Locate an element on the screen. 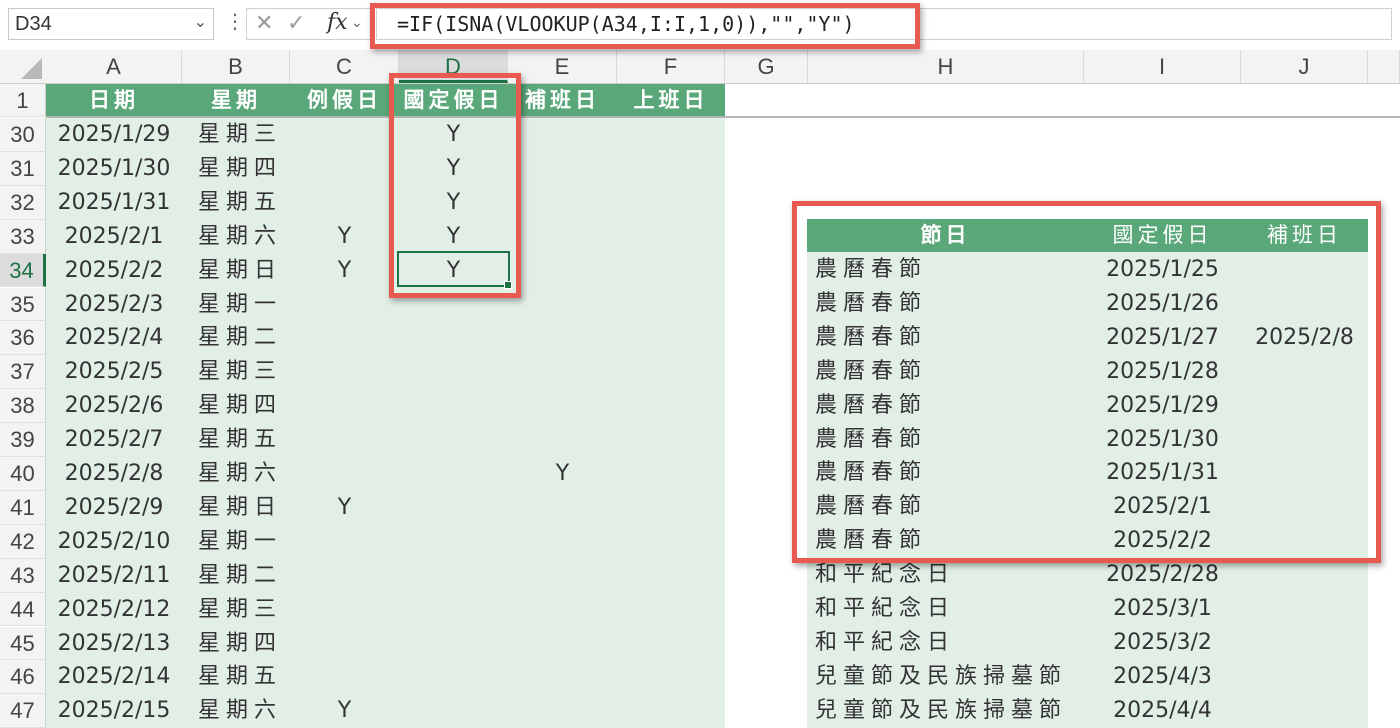  column-header-k is located at coordinates (1384, 66).